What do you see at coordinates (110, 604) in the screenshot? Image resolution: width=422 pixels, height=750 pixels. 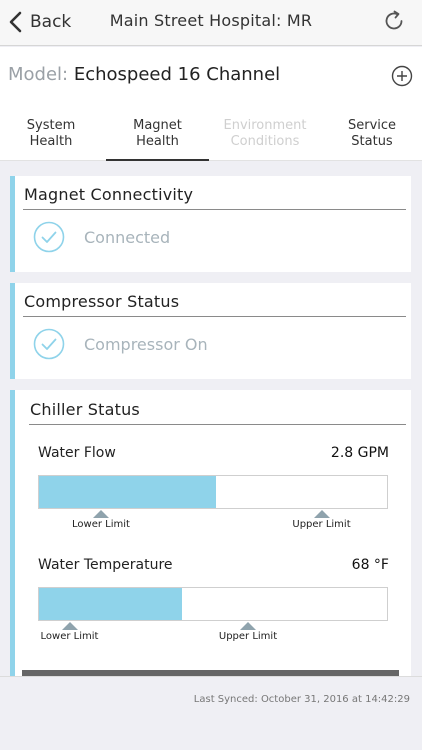 I see `water-temperature-fill` at bounding box center [110, 604].